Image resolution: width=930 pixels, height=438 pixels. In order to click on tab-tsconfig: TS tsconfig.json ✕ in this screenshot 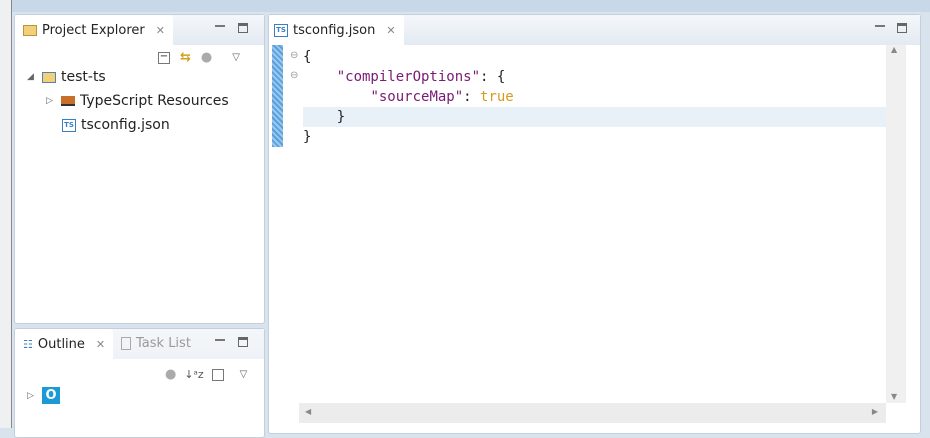, I will do `click(336, 30)`.